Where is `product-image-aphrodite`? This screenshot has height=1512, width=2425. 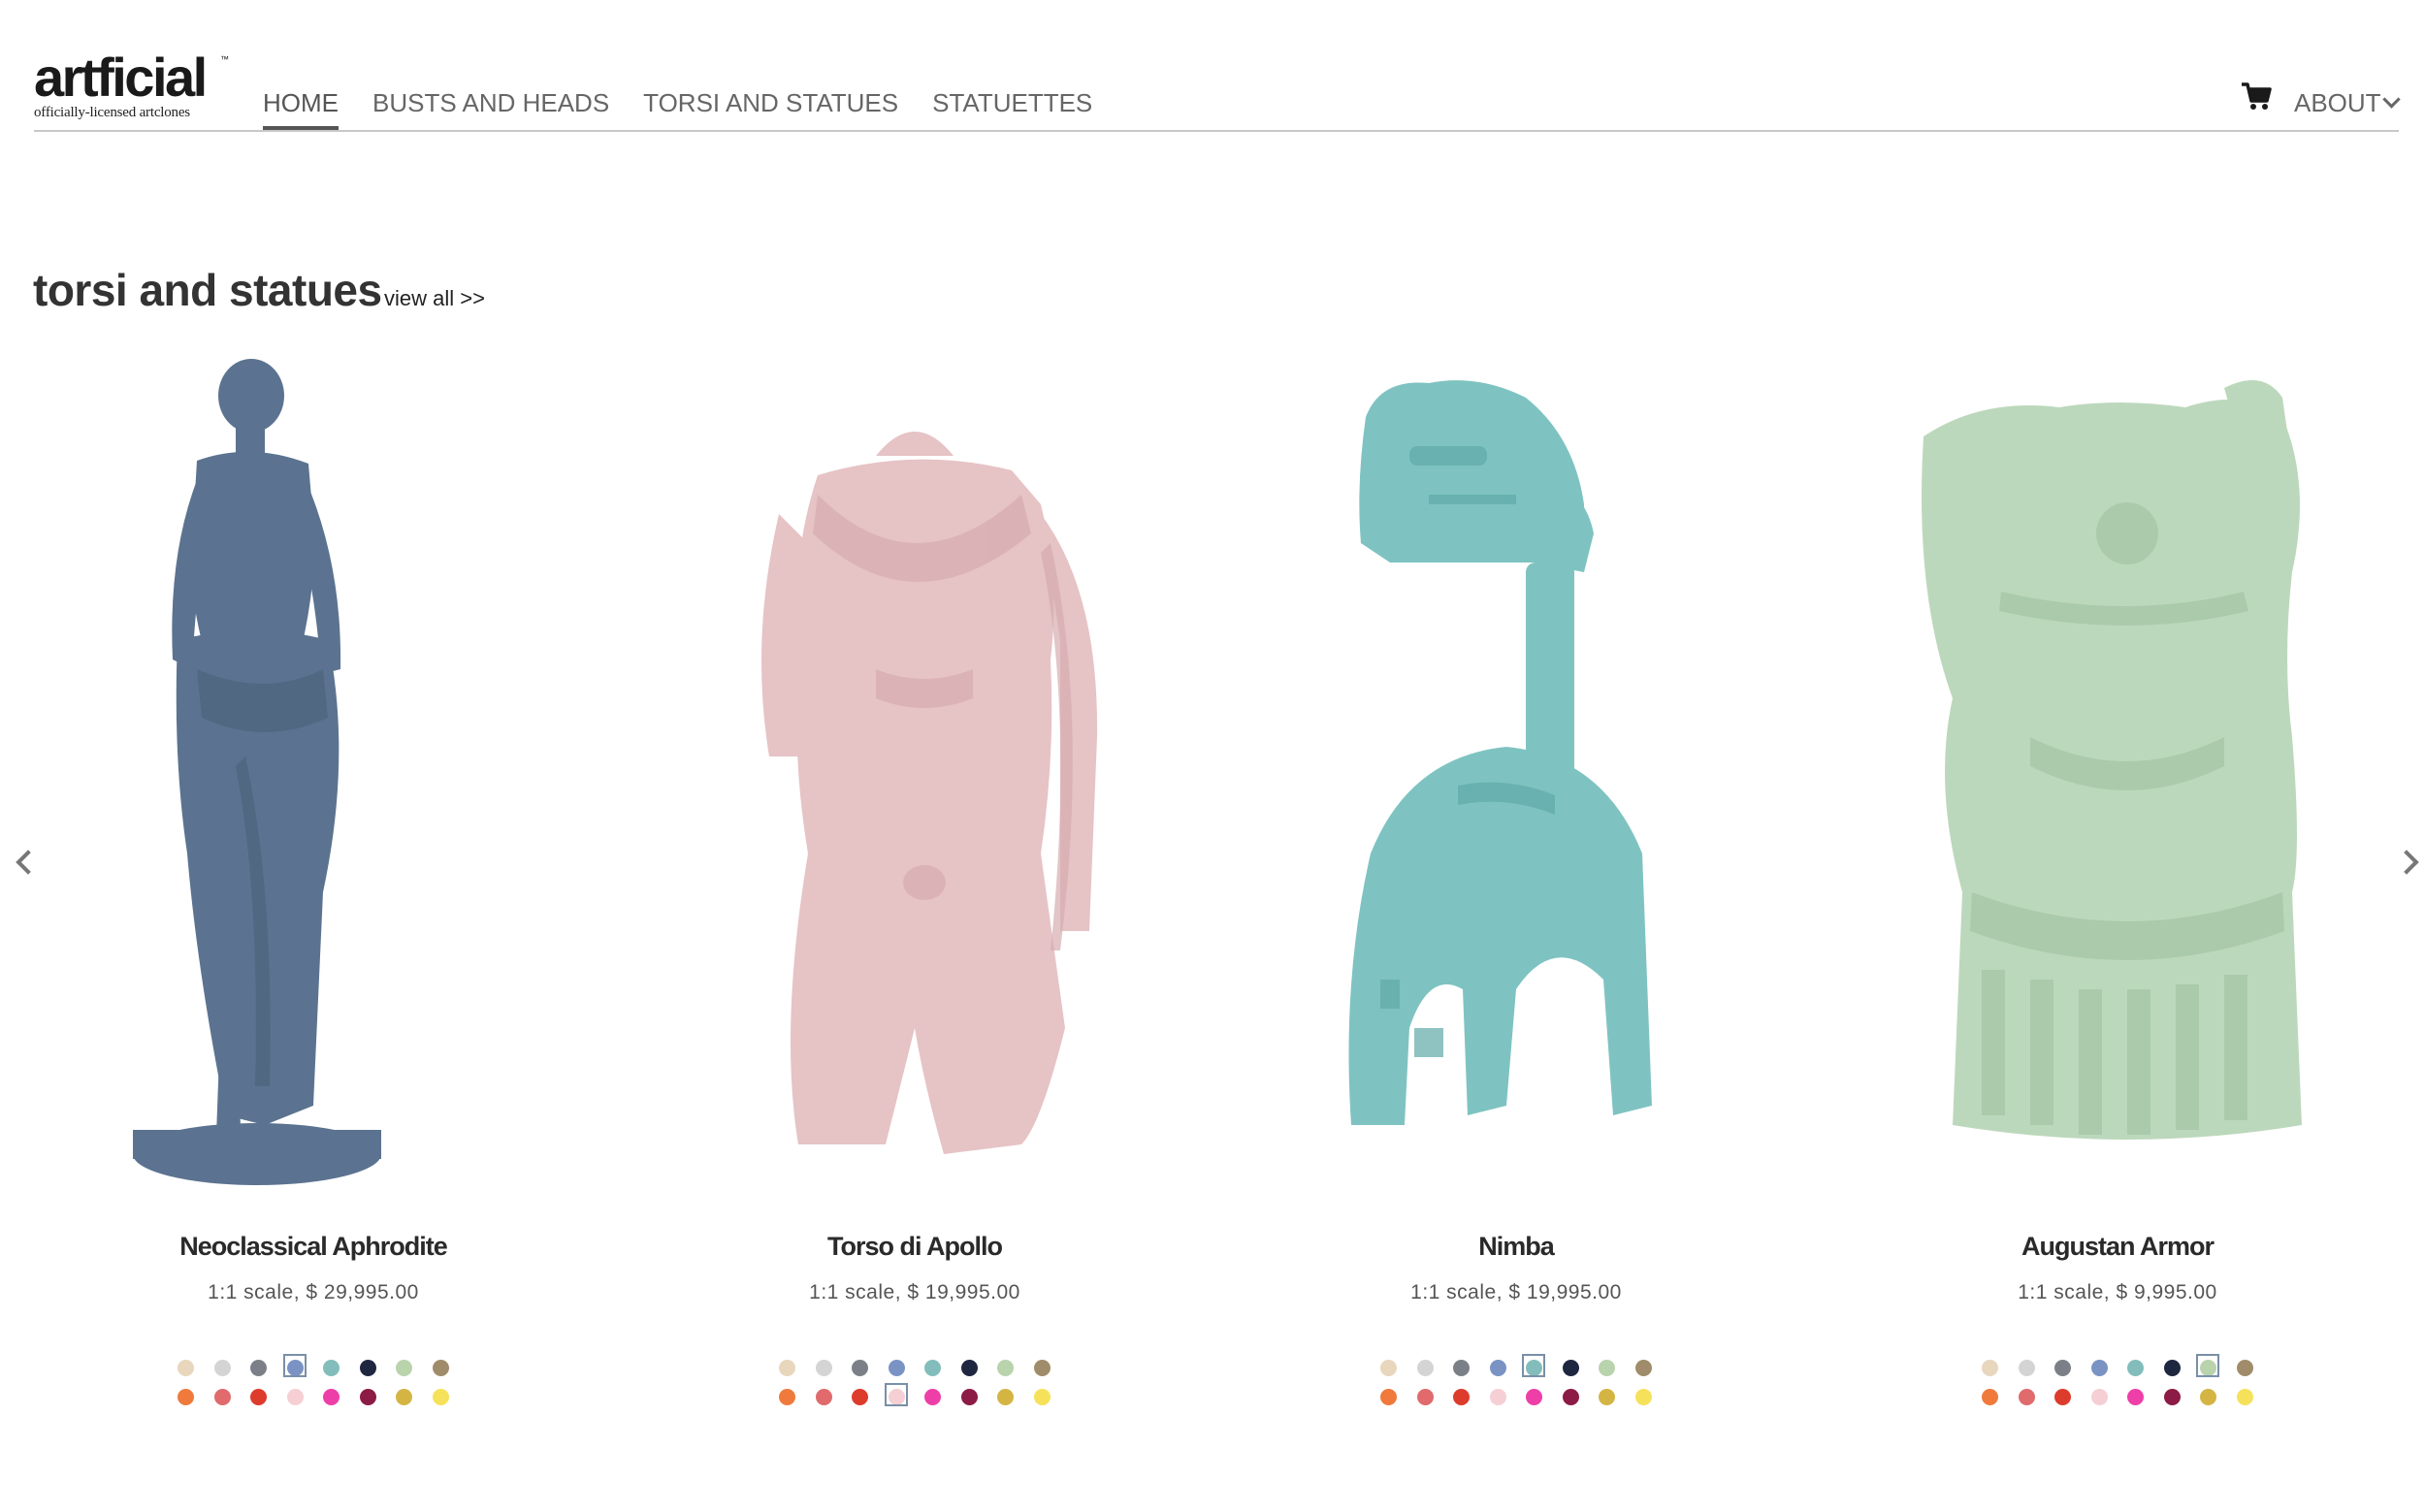
product-image-aphrodite is located at coordinates (313, 776).